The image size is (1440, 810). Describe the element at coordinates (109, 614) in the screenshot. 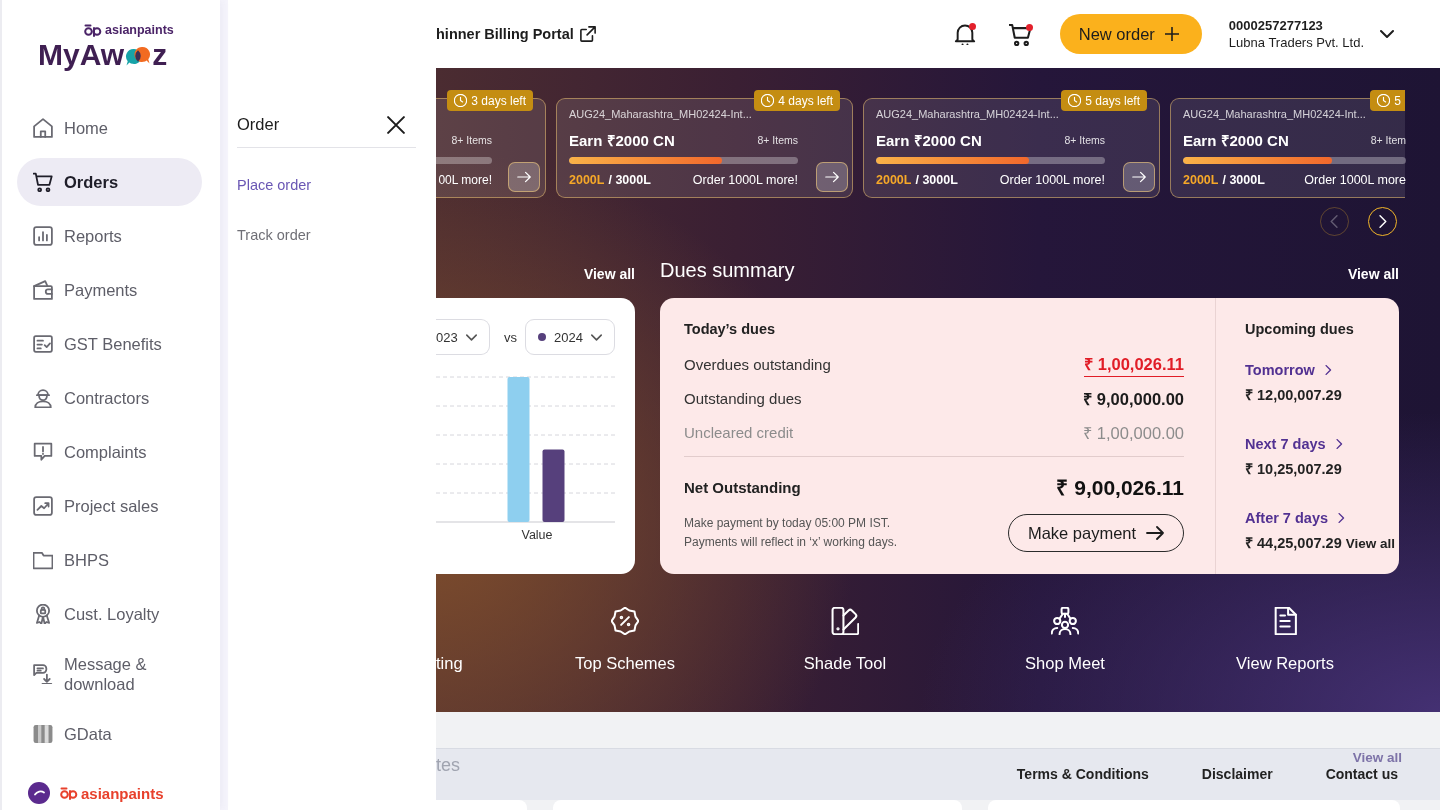

I see `nav-item: Cust. Loyalty` at that location.